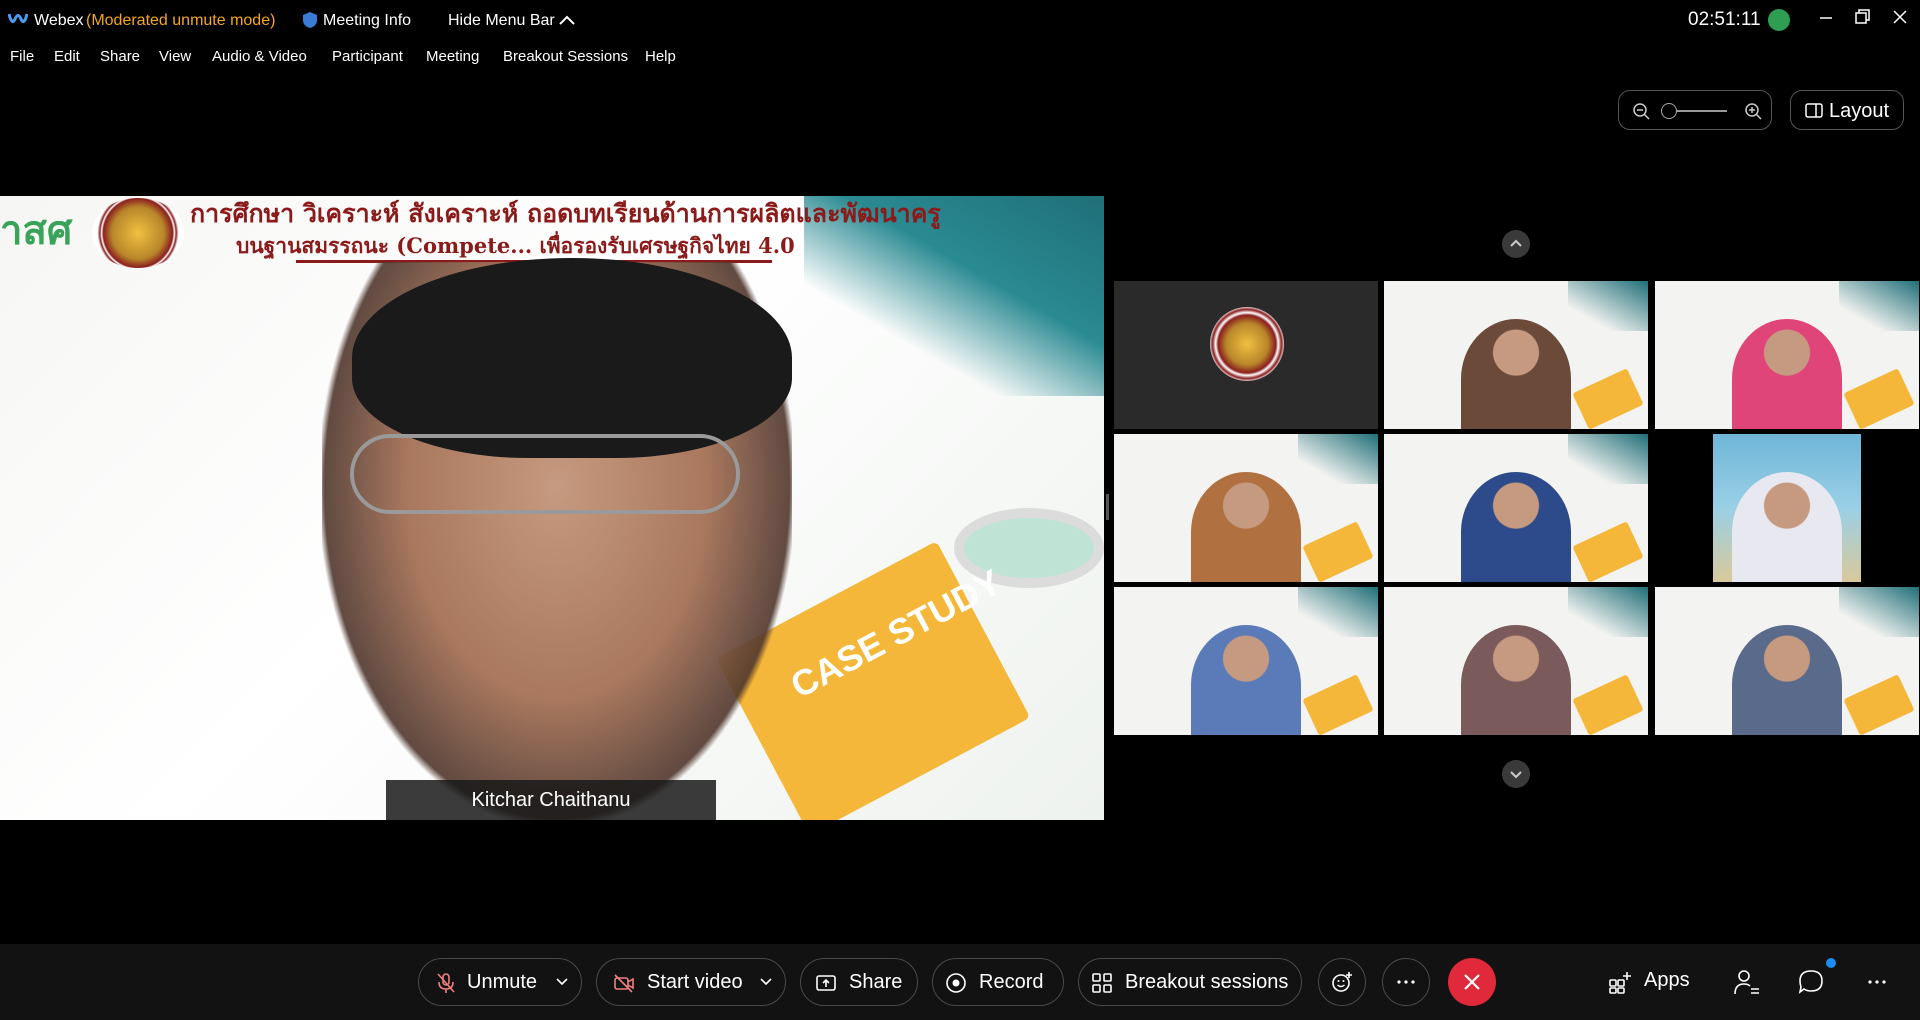 This screenshot has height=1020, width=1920. Describe the element at coordinates (1641, 111) in the screenshot. I see `zoom-out-icon` at that location.